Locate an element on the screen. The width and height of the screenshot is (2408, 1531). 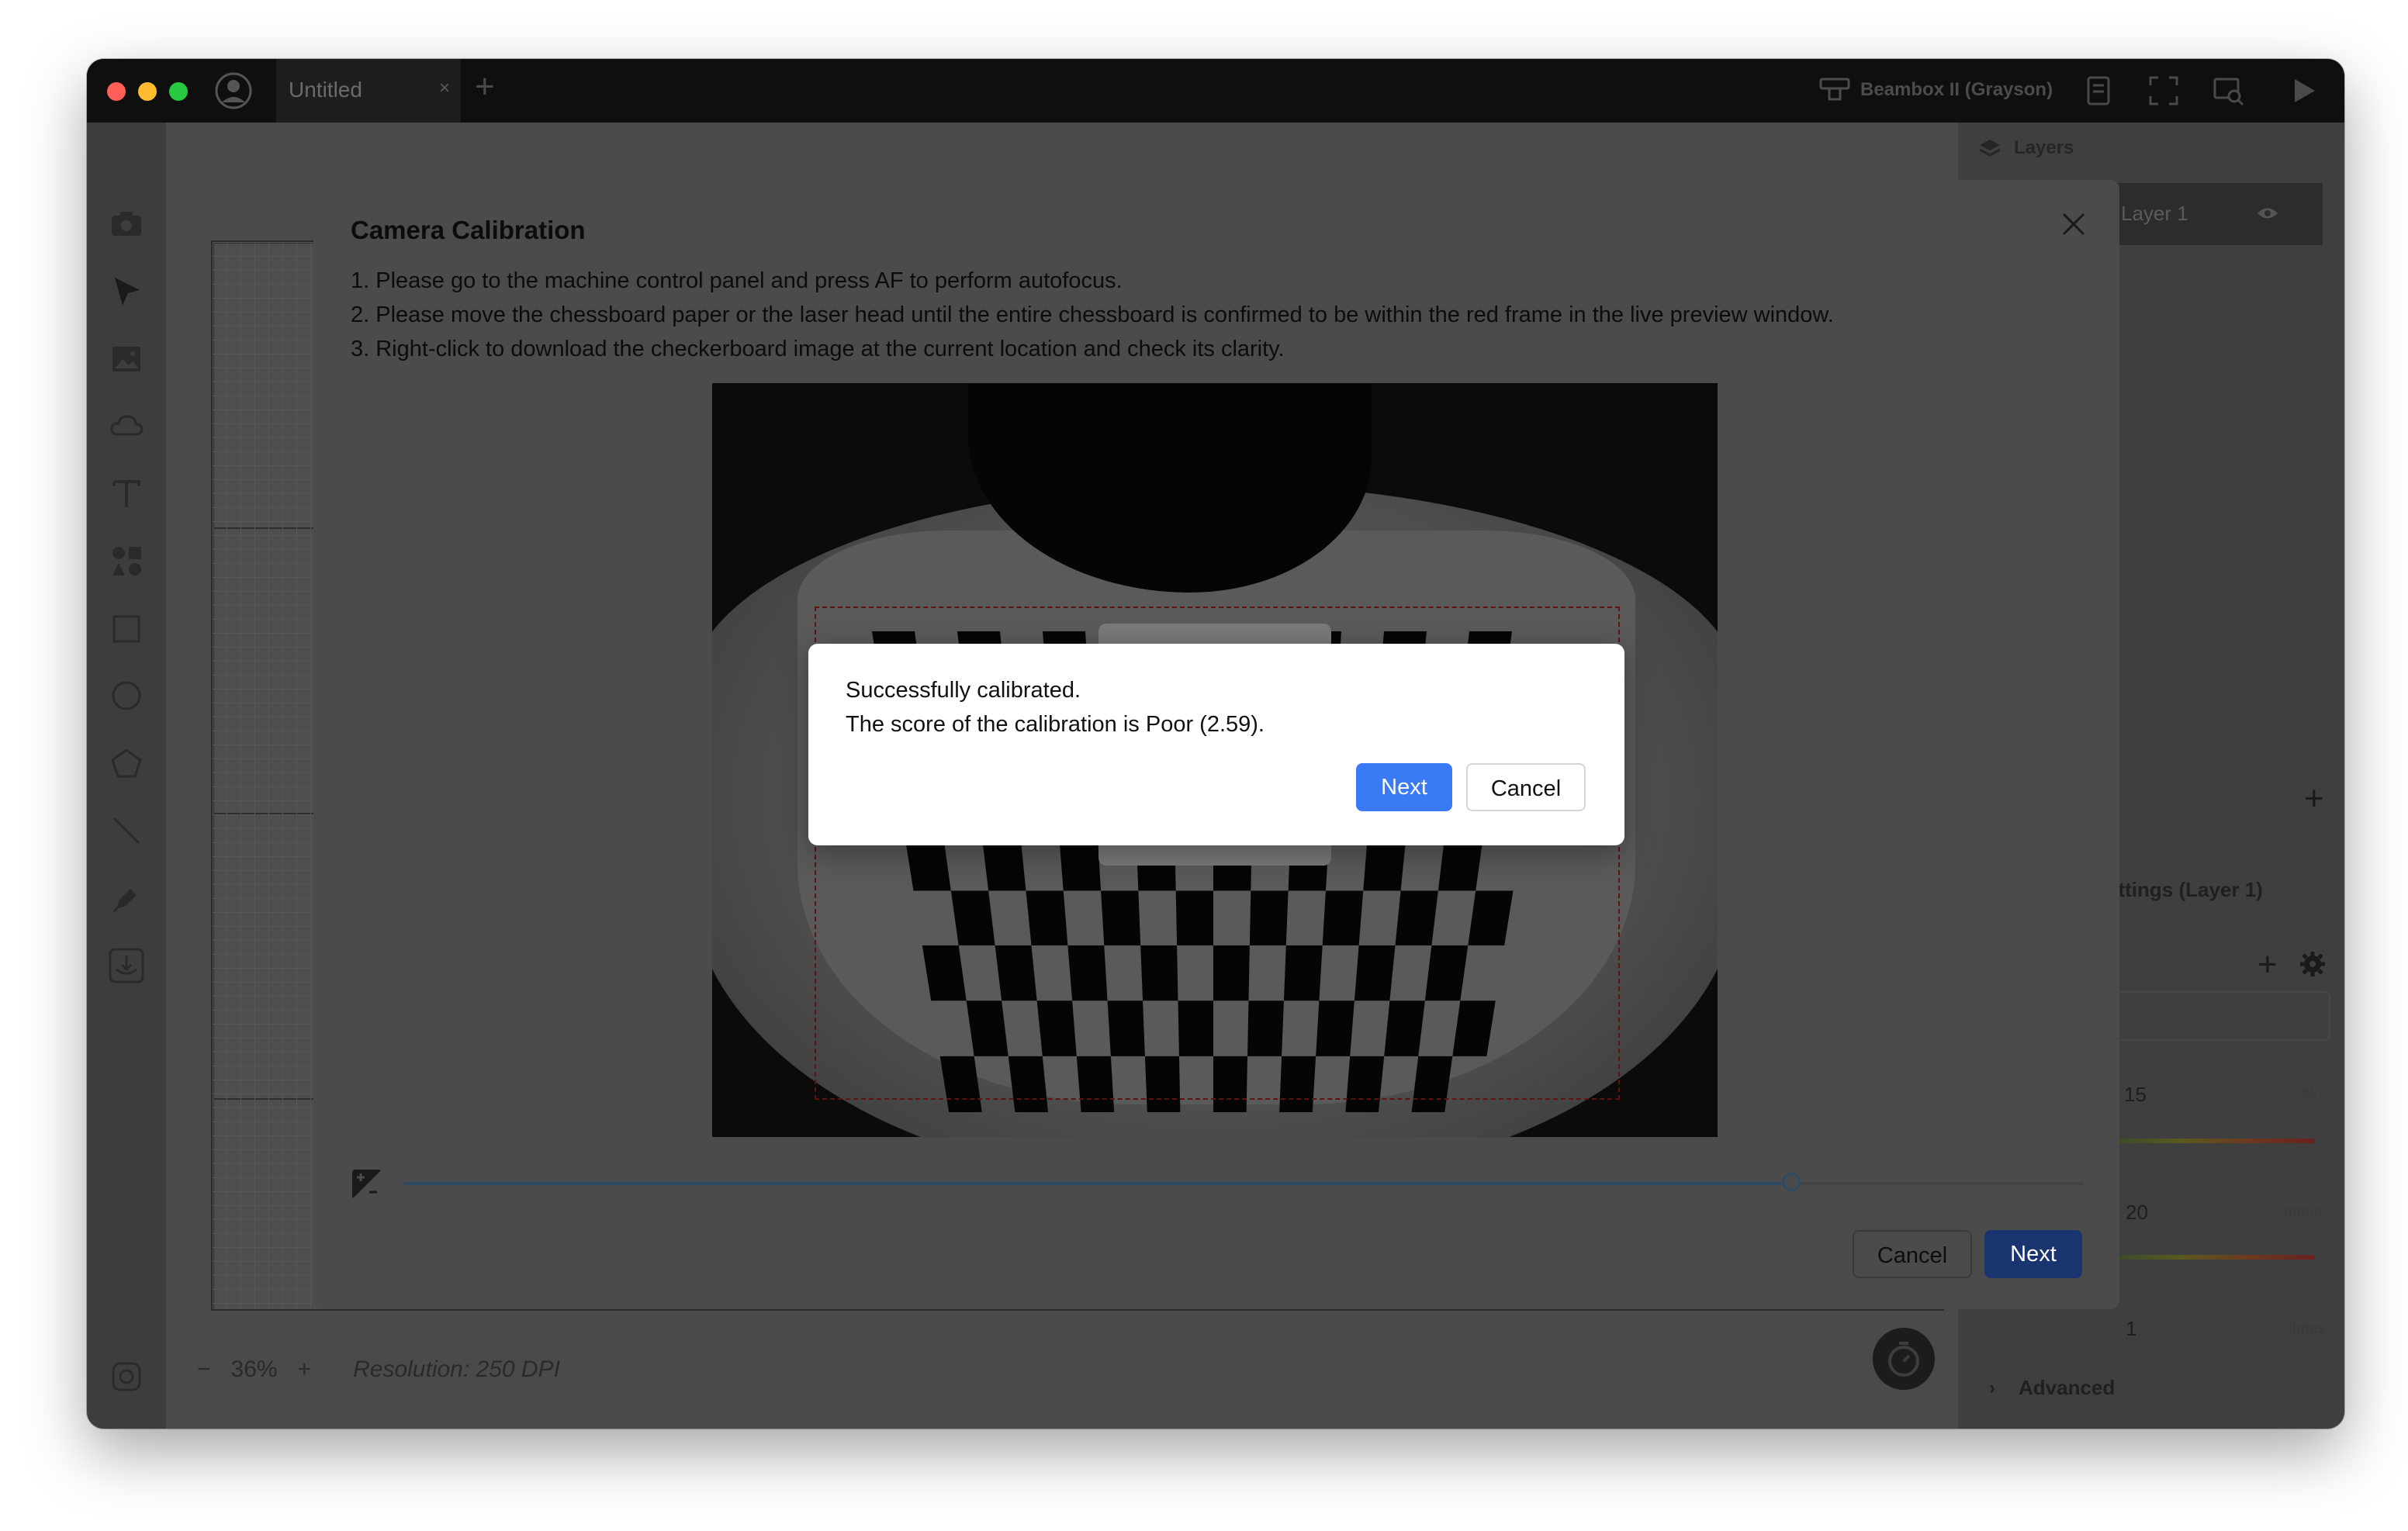
device-selector: Beambox II (Grayson) is located at coordinates (1935, 89).